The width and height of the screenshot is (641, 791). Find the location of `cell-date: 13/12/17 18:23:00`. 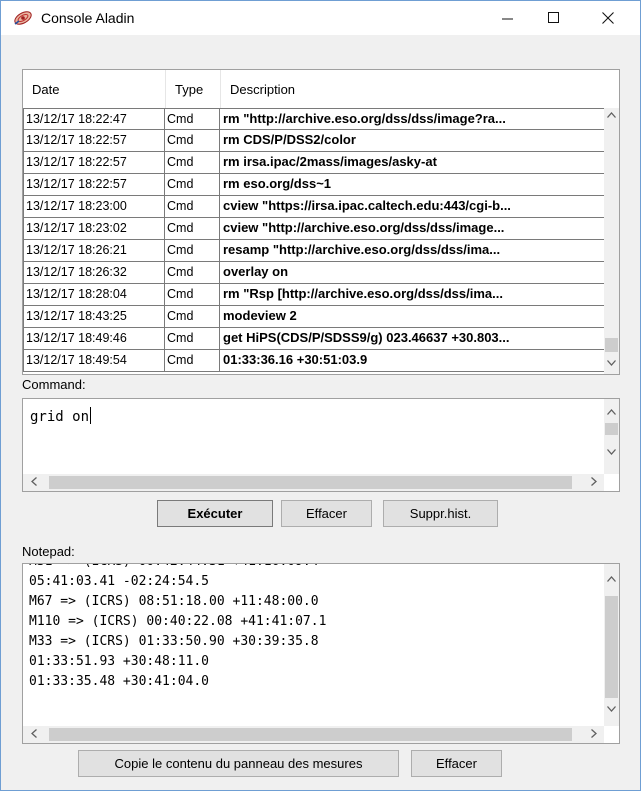

cell-date: 13/12/17 18:23:00 is located at coordinates (94, 207).